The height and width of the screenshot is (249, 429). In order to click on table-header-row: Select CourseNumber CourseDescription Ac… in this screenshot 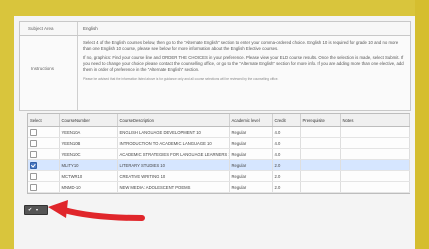, I will do `click(219, 120)`.